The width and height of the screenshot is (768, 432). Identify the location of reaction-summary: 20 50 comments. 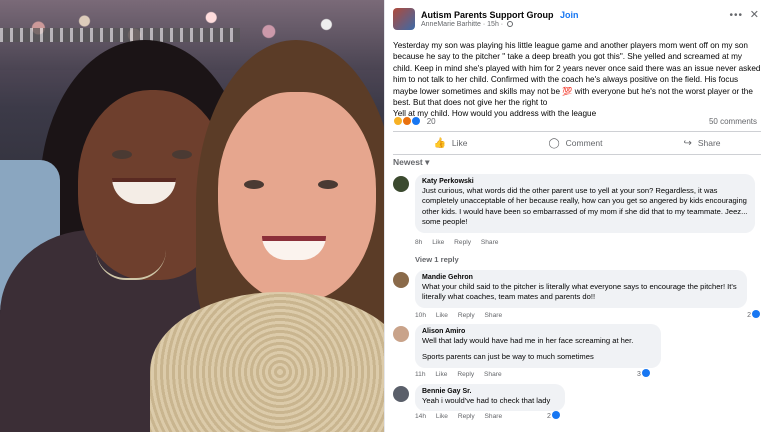
(577, 122).